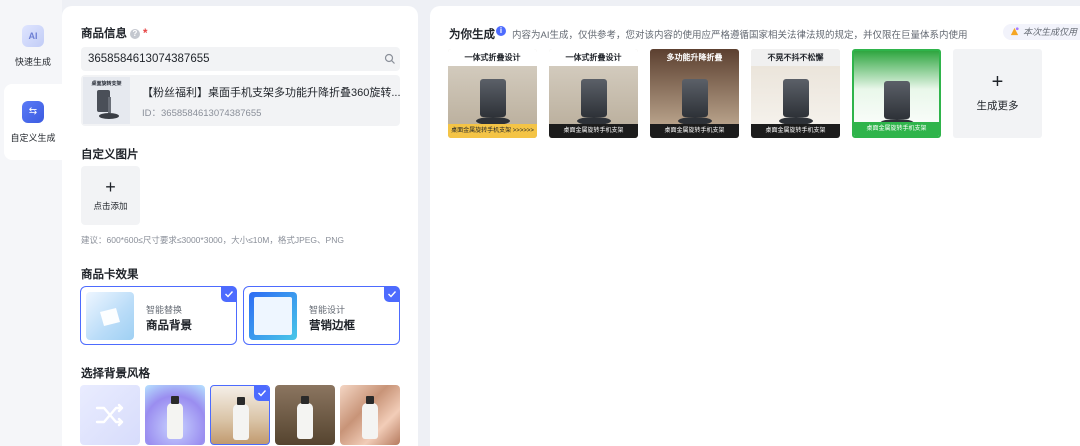 The height and width of the screenshot is (446, 1080). I want to click on effect-main-label: 营销边框, so click(332, 326).